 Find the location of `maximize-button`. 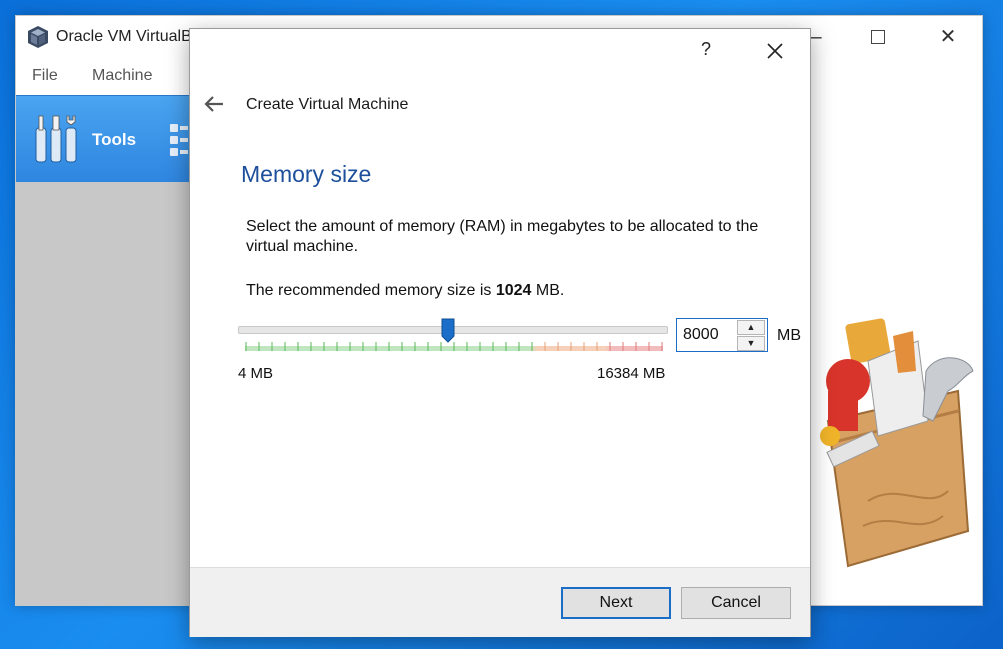

maximize-button is located at coordinates (878, 37).